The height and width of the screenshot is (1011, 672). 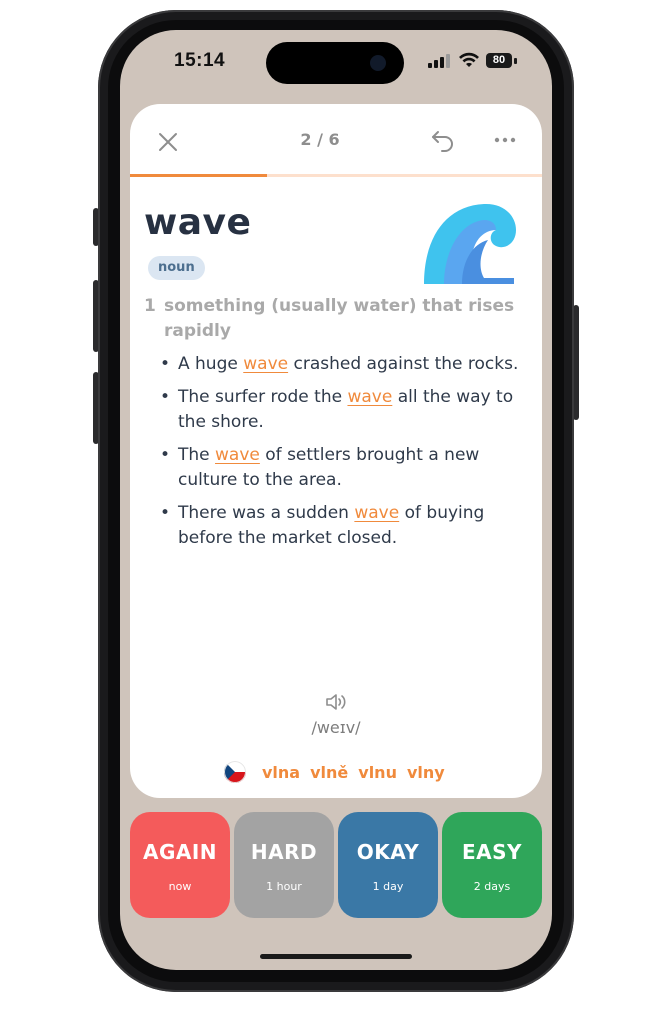 I want to click on okay-button: OKAY 1 day, so click(x=388, y=865).